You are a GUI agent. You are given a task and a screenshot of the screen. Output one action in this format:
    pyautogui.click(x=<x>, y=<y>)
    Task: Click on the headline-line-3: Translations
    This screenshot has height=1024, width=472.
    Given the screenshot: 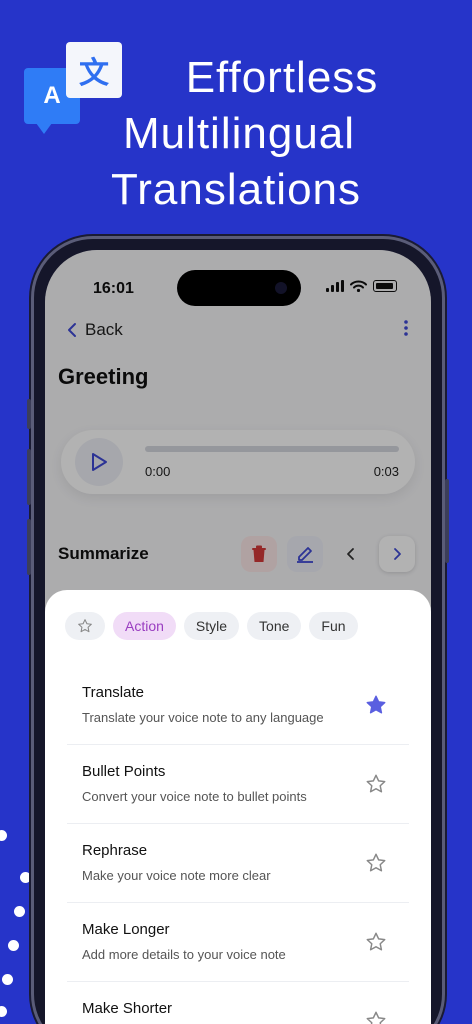 What is the action you would take?
    pyautogui.click(x=236, y=189)
    